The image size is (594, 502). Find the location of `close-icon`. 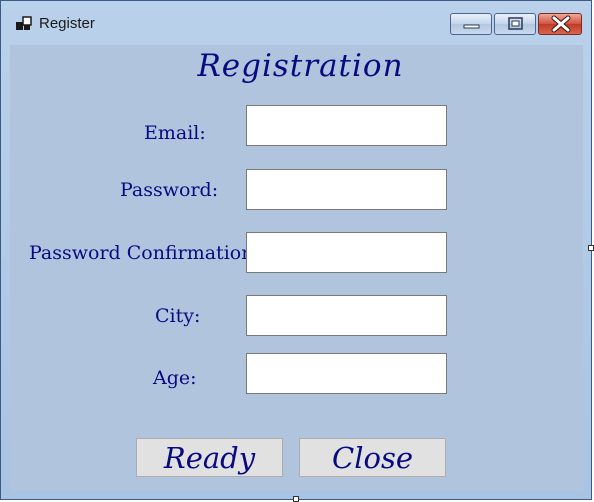

close-icon is located at coordinates (561, 24).